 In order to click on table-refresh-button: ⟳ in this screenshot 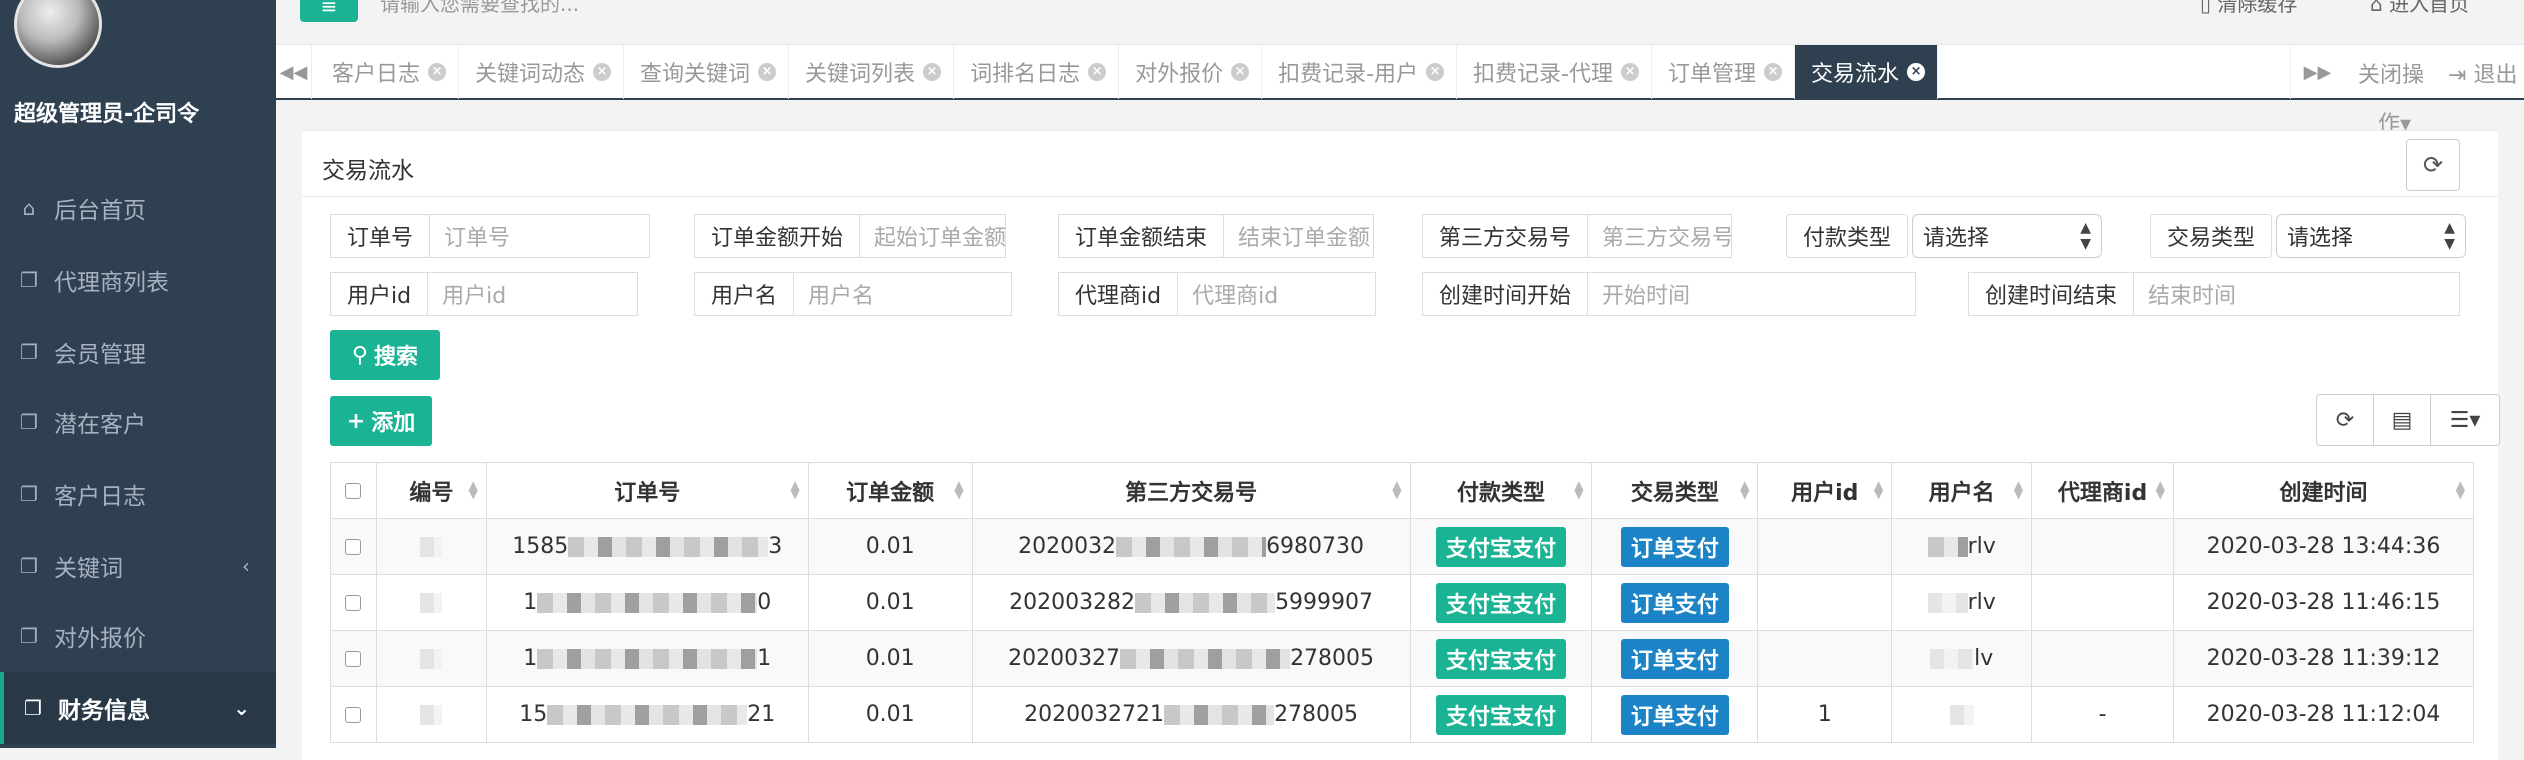, I will do `click(2345, 420)`.